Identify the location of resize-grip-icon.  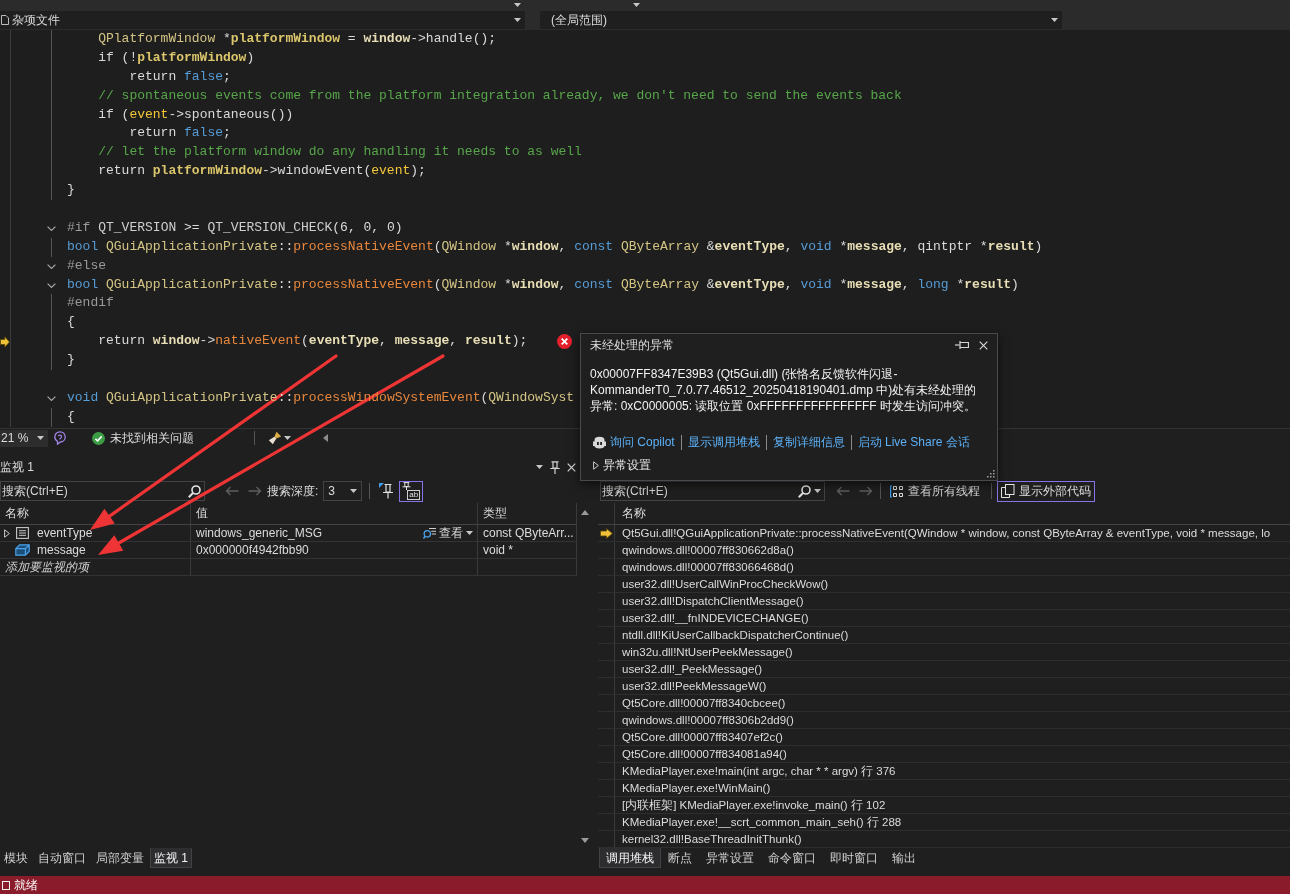
(990, 473).